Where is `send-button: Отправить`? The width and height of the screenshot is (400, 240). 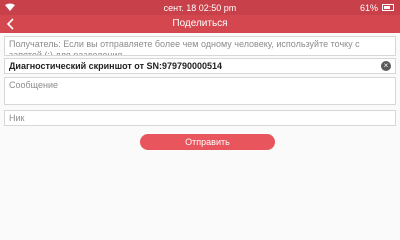
send-button: Отправить is located at coordinates (207, 142).